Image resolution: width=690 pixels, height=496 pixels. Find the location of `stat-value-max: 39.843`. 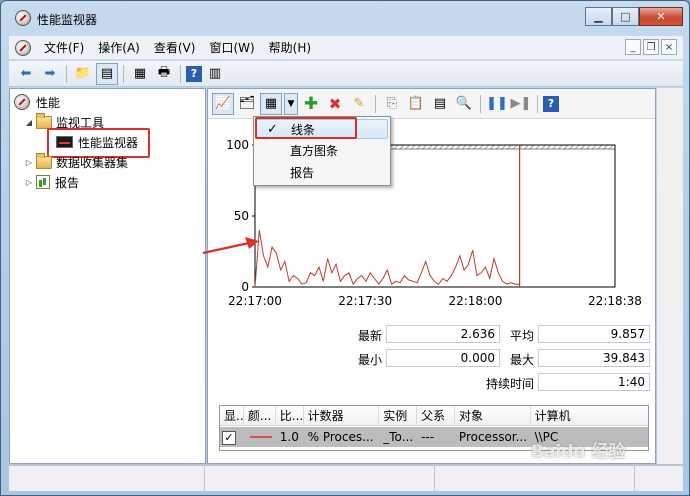

stat-value-max: 39.843 is located at coordinates (594, 358).